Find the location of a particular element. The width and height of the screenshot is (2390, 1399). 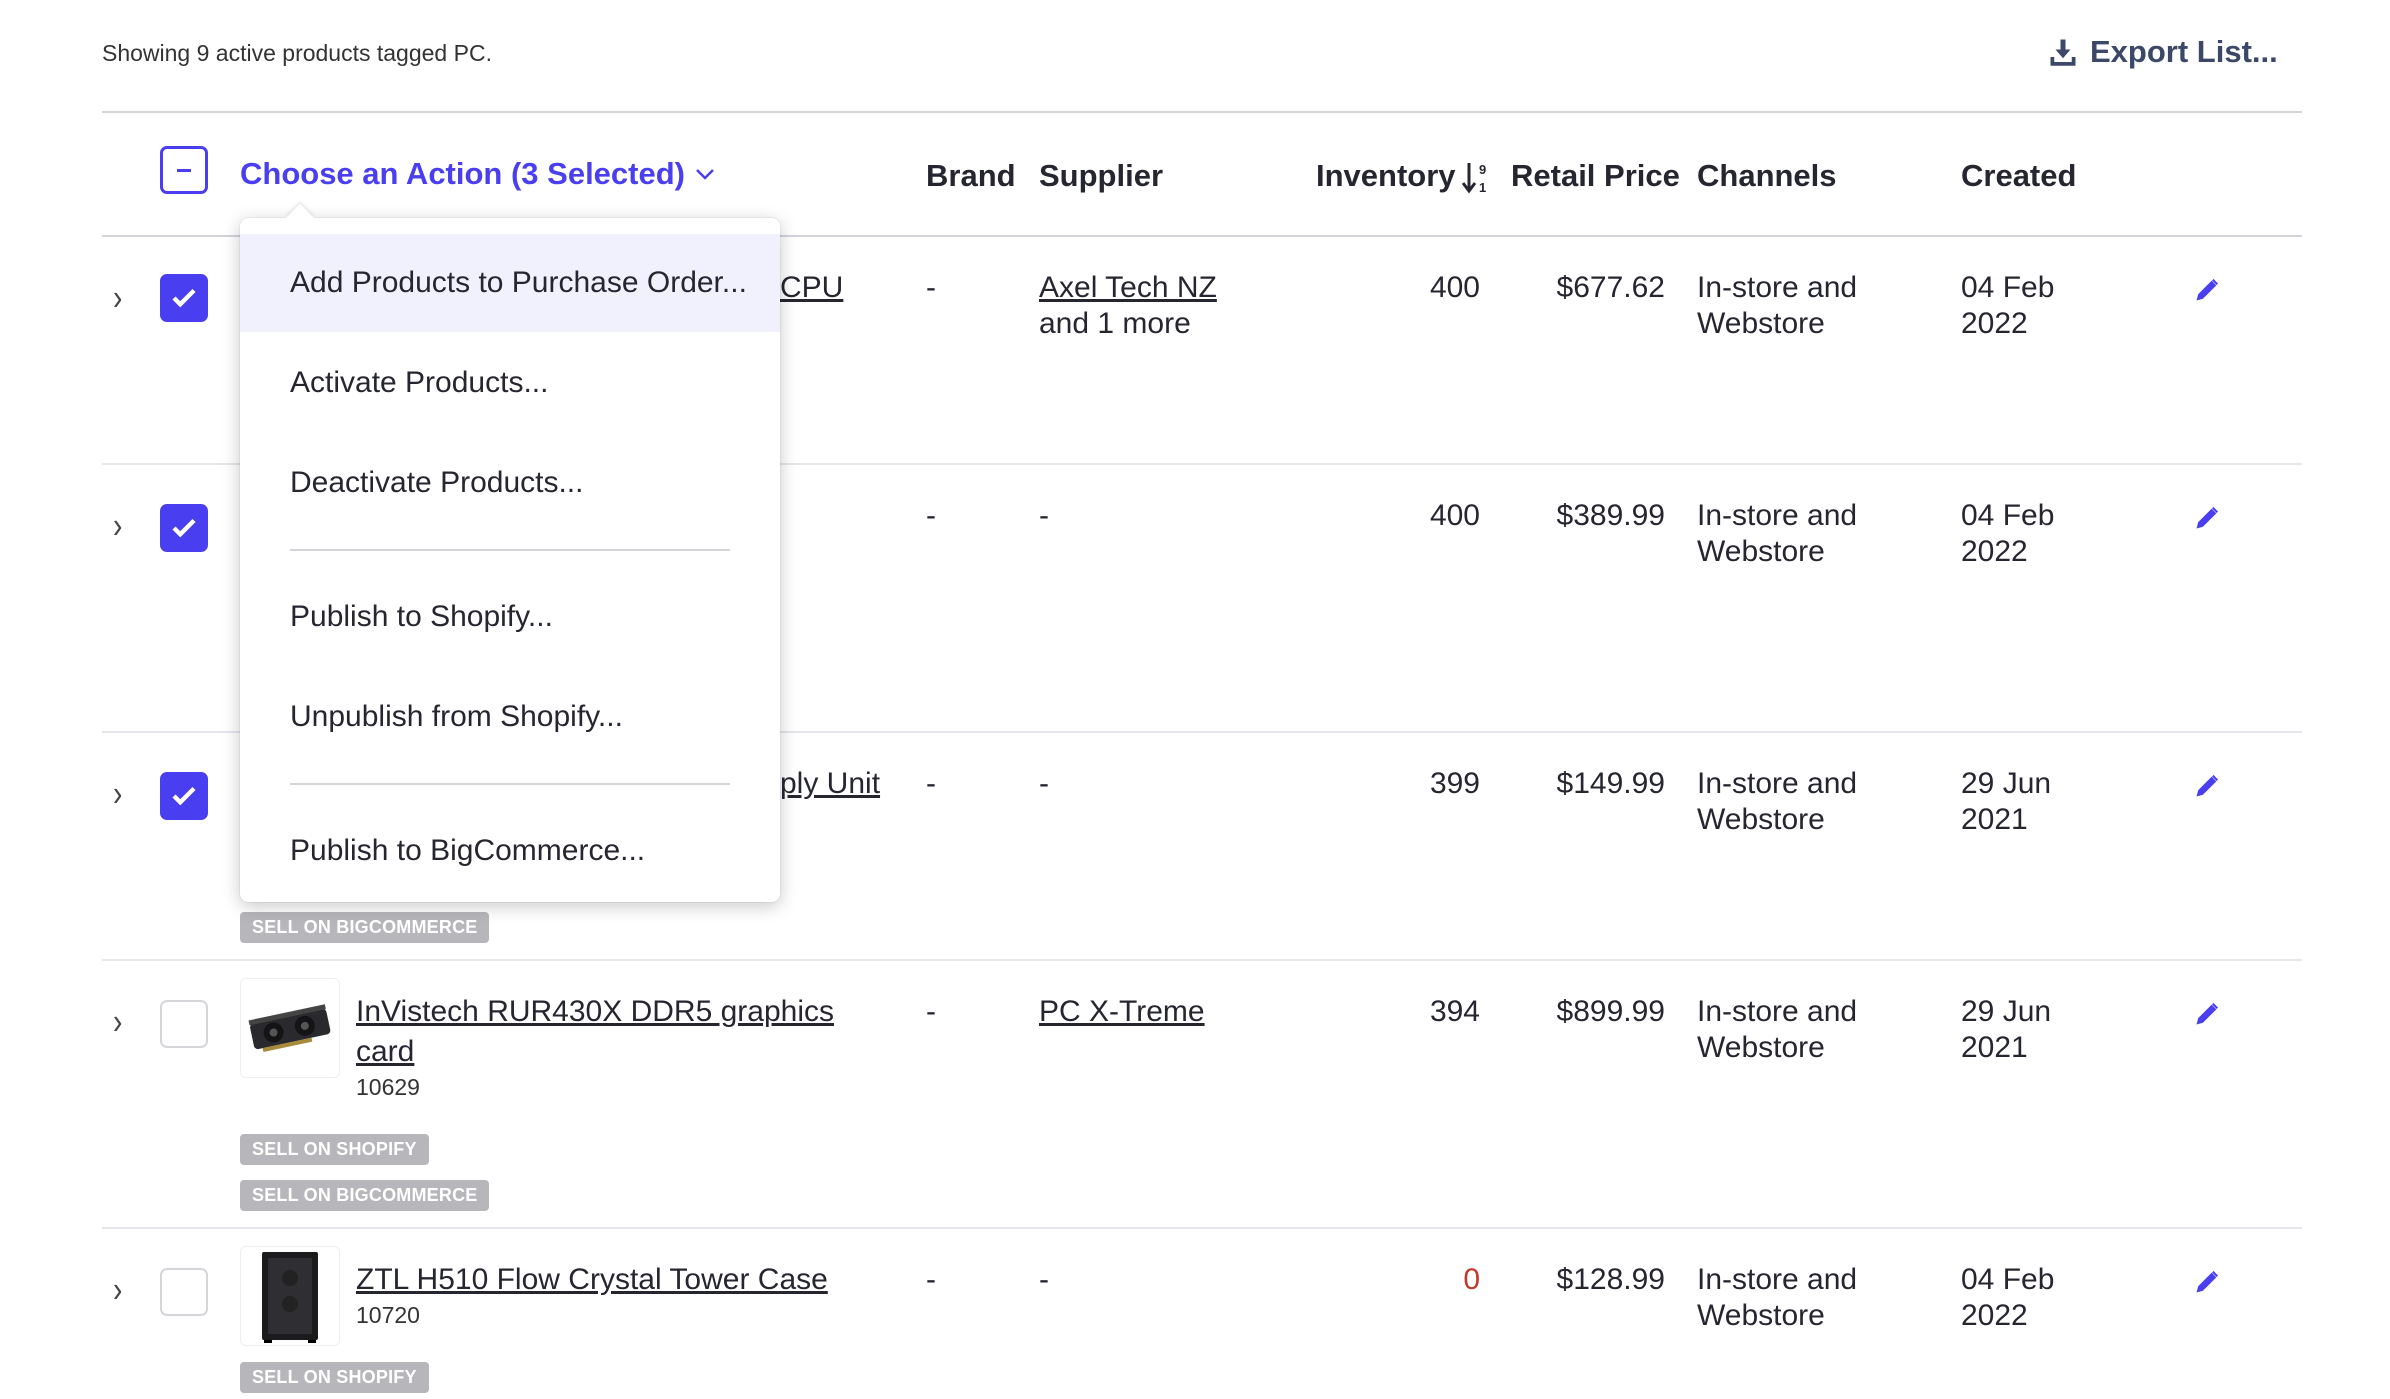

product-sku: 10629 is located at coordinates (388, 1087).